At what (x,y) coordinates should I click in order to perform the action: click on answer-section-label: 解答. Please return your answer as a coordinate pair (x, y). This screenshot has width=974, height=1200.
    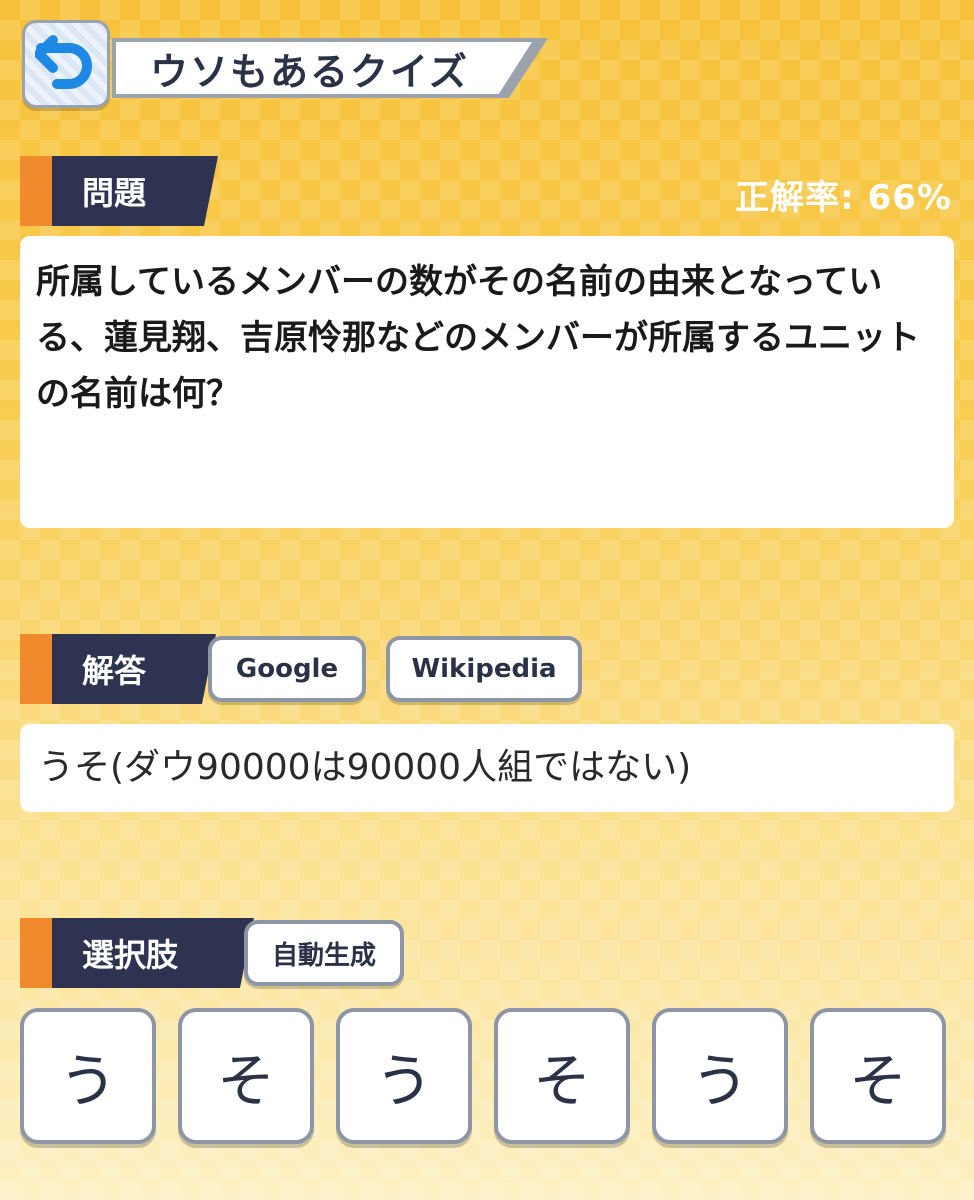
    Looking at the image, I should click on (118, 669).